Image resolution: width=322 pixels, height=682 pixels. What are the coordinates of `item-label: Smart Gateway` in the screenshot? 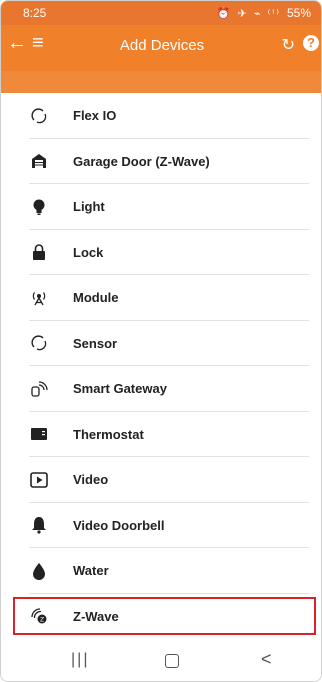 It's located at (120, 389).